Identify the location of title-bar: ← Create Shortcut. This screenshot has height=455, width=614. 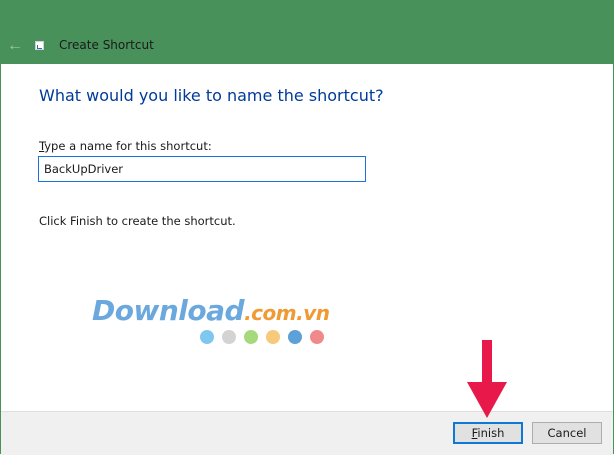
(307, 32).